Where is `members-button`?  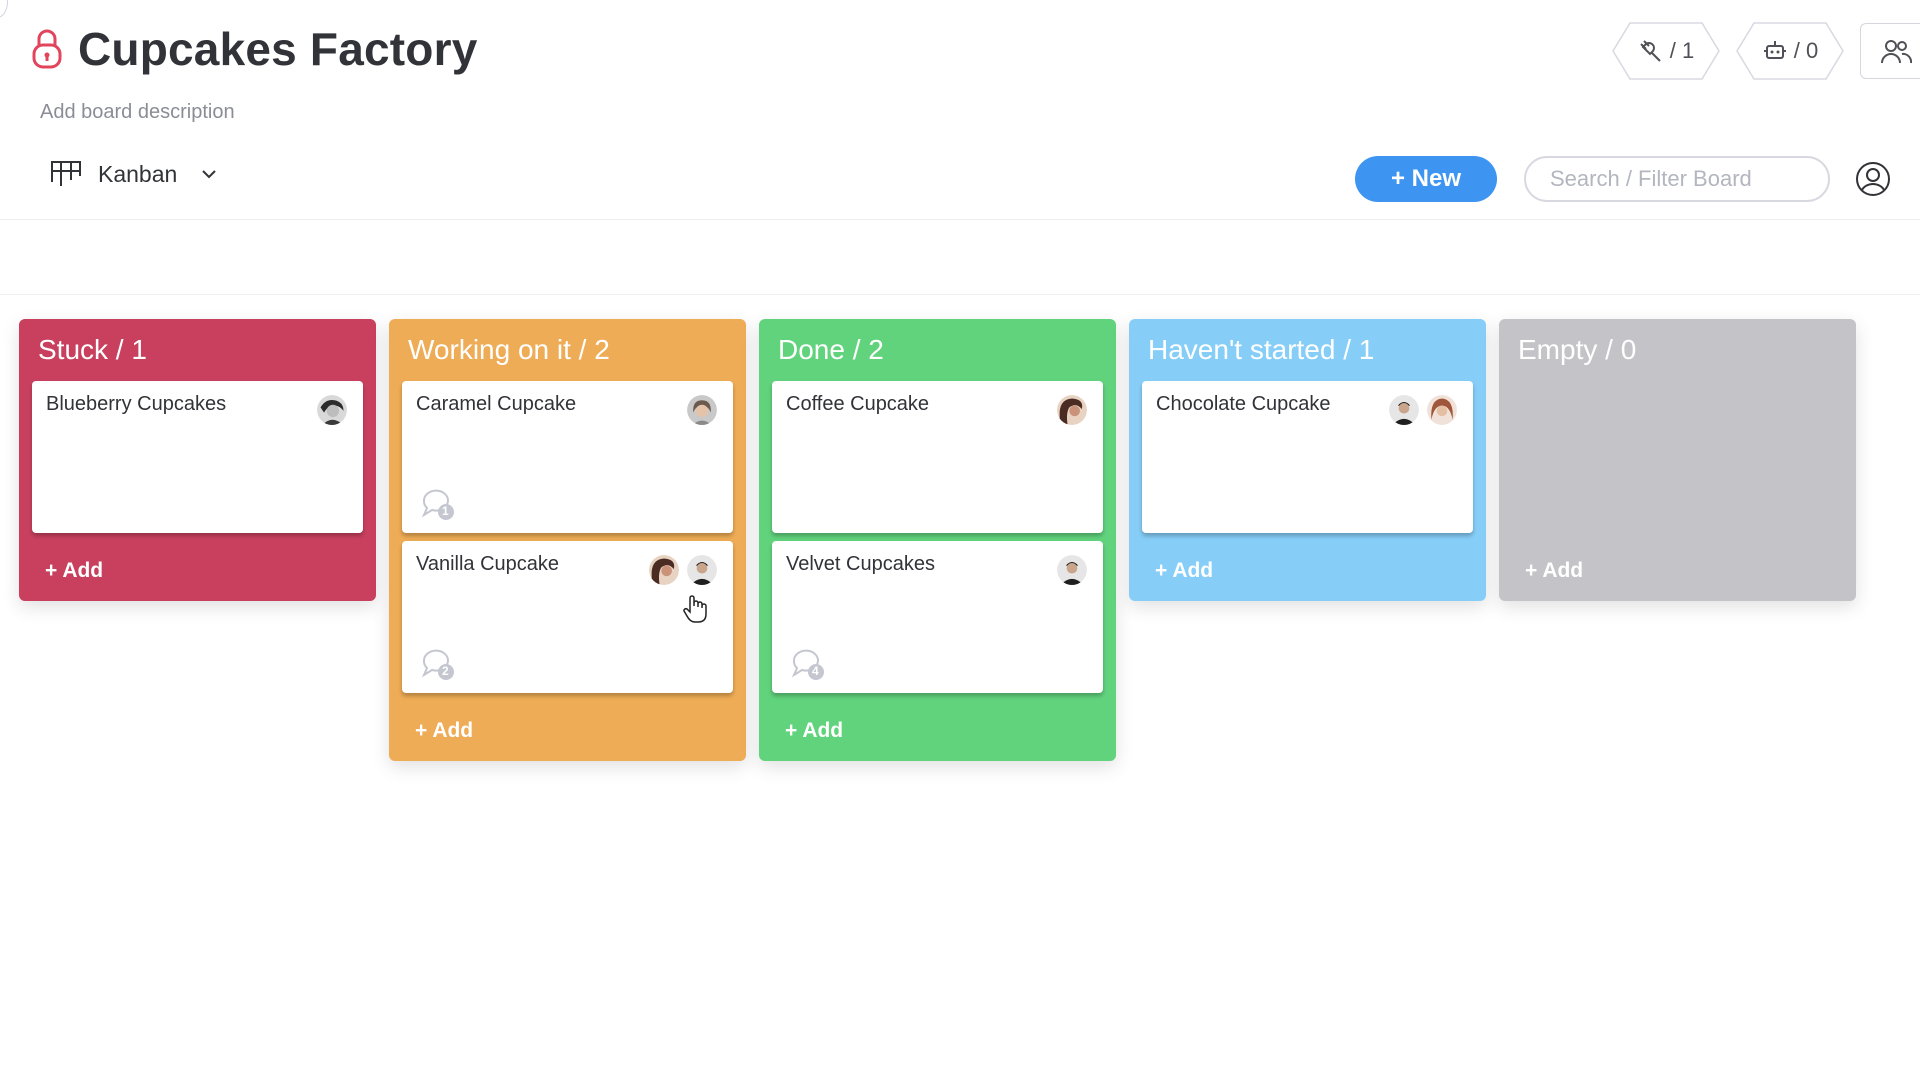 members-button is located at coordinates (1890, 51).